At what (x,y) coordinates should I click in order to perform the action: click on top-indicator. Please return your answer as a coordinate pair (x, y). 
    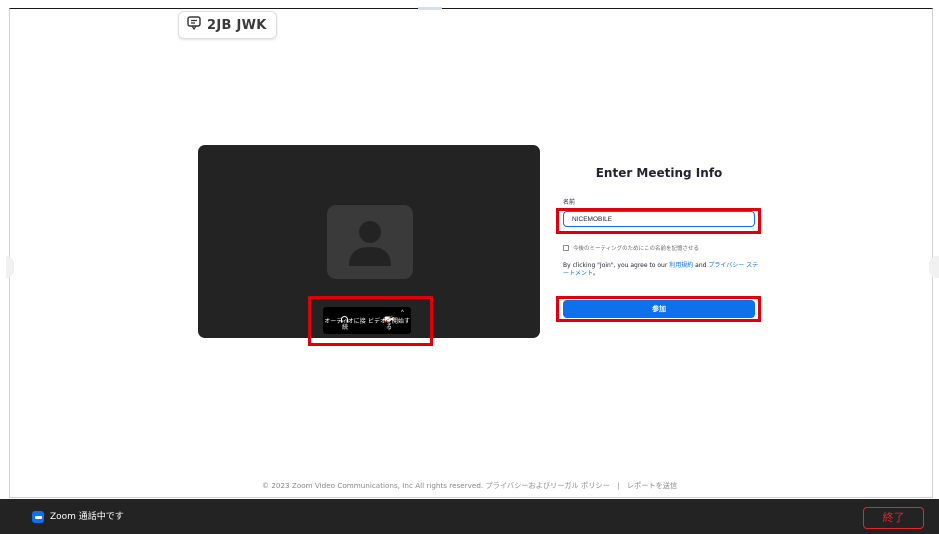
    Looking at the image, I should click on (430, 8).